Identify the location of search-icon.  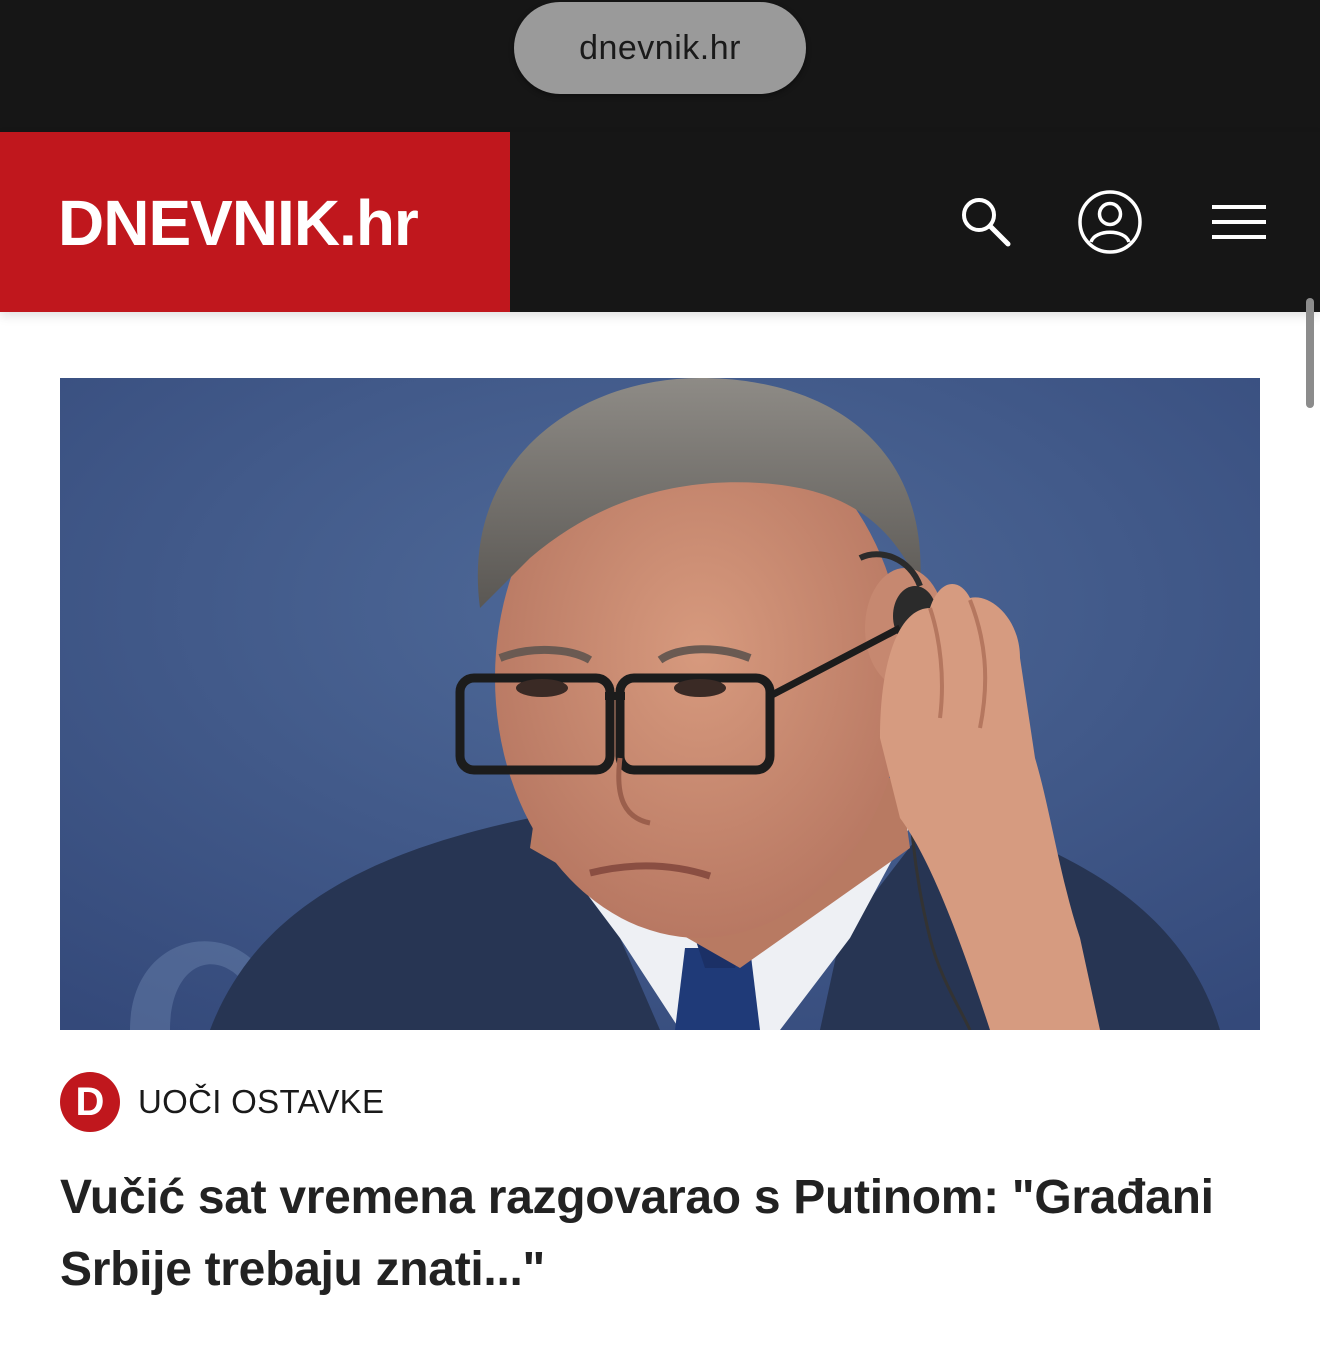
(986, 222).